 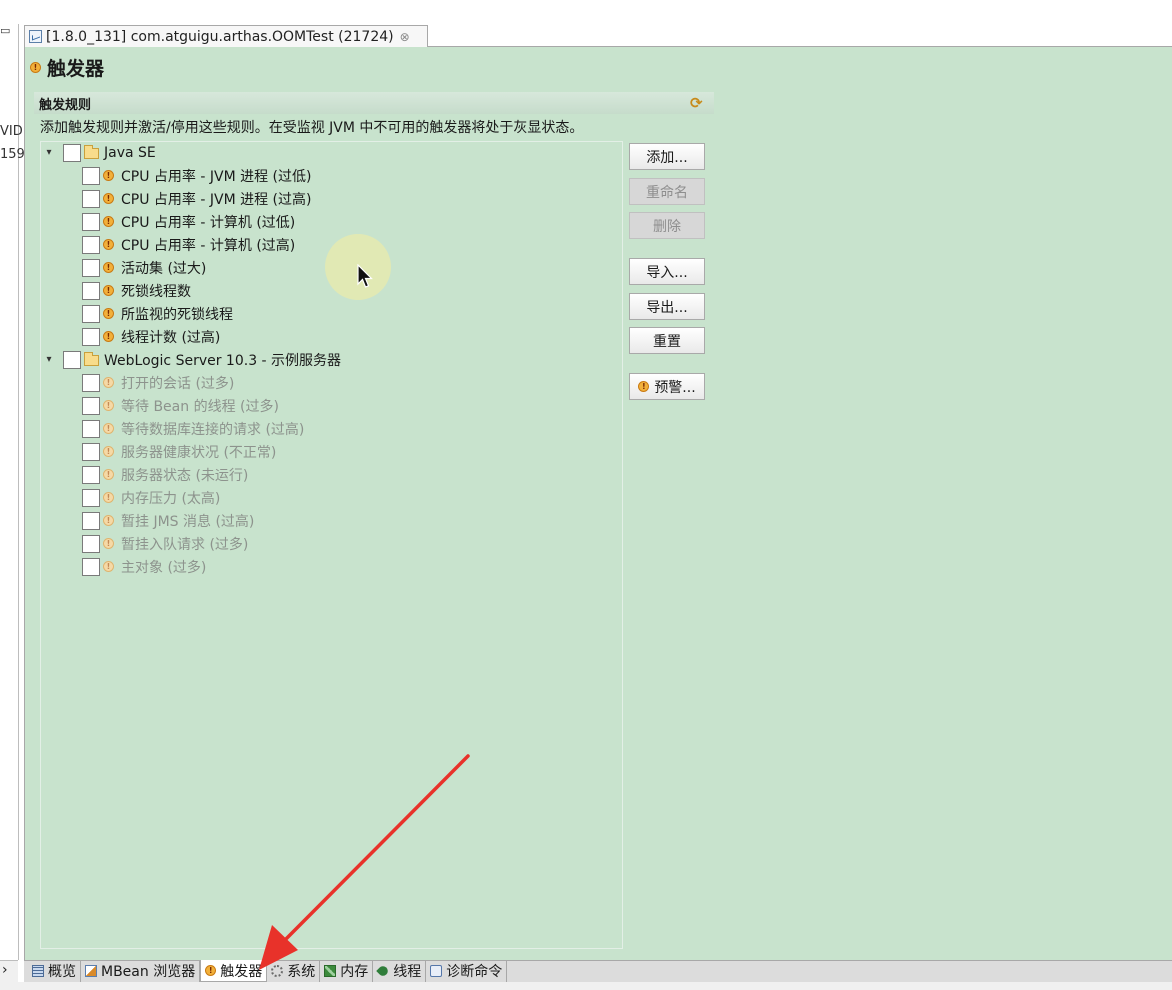 What do you see at coordinates (54, 971) in the screenshot?
I see `tab-overview: 概览` at bounding box center [54, 971].